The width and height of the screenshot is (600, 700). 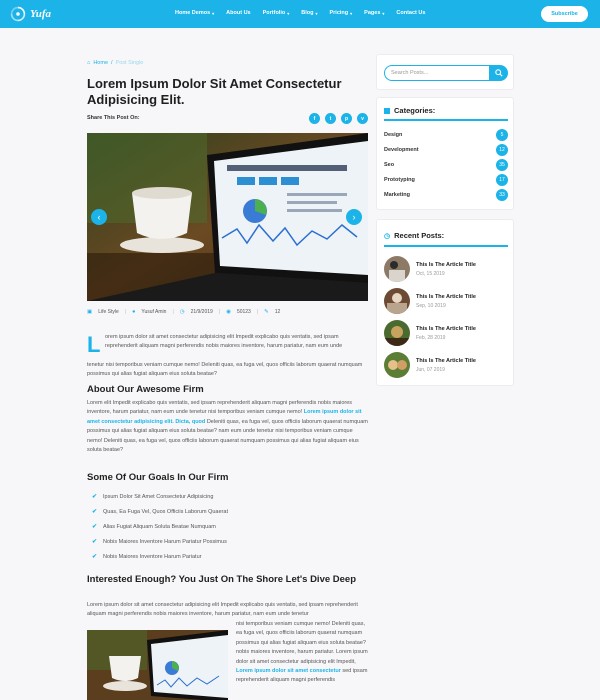 I want to click on section-heading-about: About Our Awesome Firm, so click(x=145, y=389).